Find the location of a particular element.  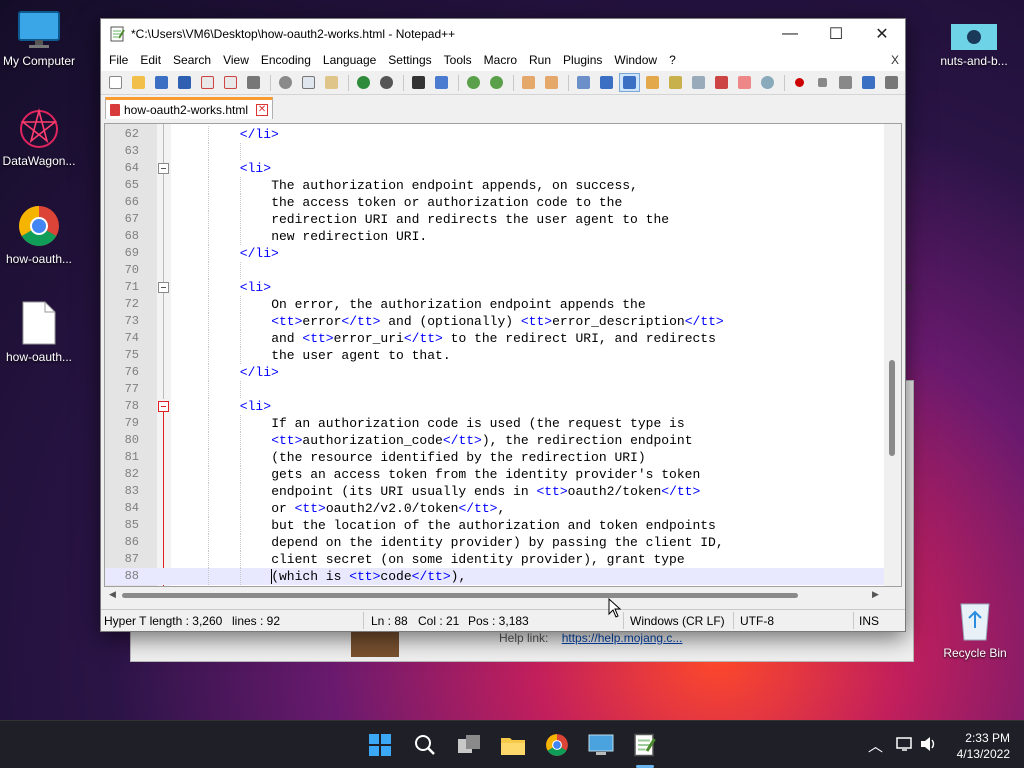

stop-macro-icon is located at coordinates (822, 82).